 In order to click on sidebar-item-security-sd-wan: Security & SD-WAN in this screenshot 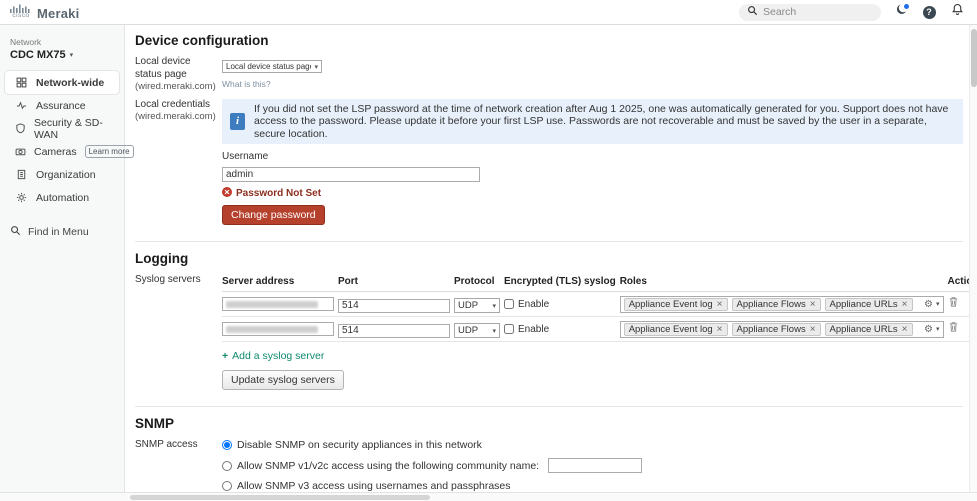, I will do `click(62, 129)`.